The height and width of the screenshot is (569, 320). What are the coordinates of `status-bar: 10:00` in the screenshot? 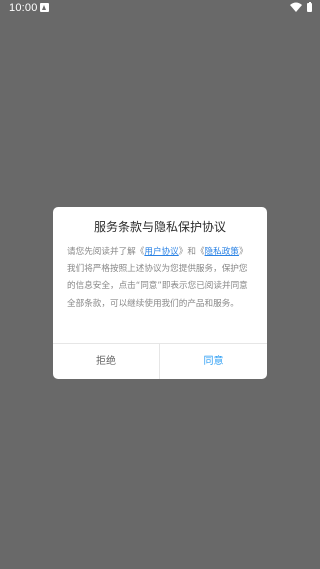 It's located at (160, 9).